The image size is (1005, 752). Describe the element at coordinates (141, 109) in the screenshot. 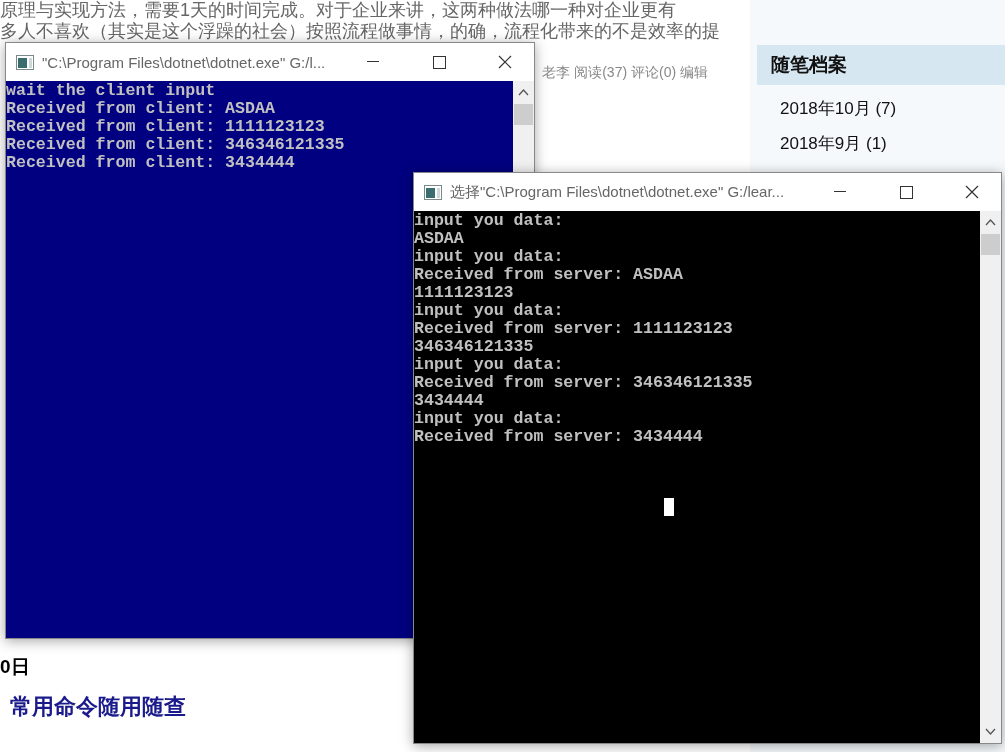

I see `console-line: Received from client: ASDAA` at that location.